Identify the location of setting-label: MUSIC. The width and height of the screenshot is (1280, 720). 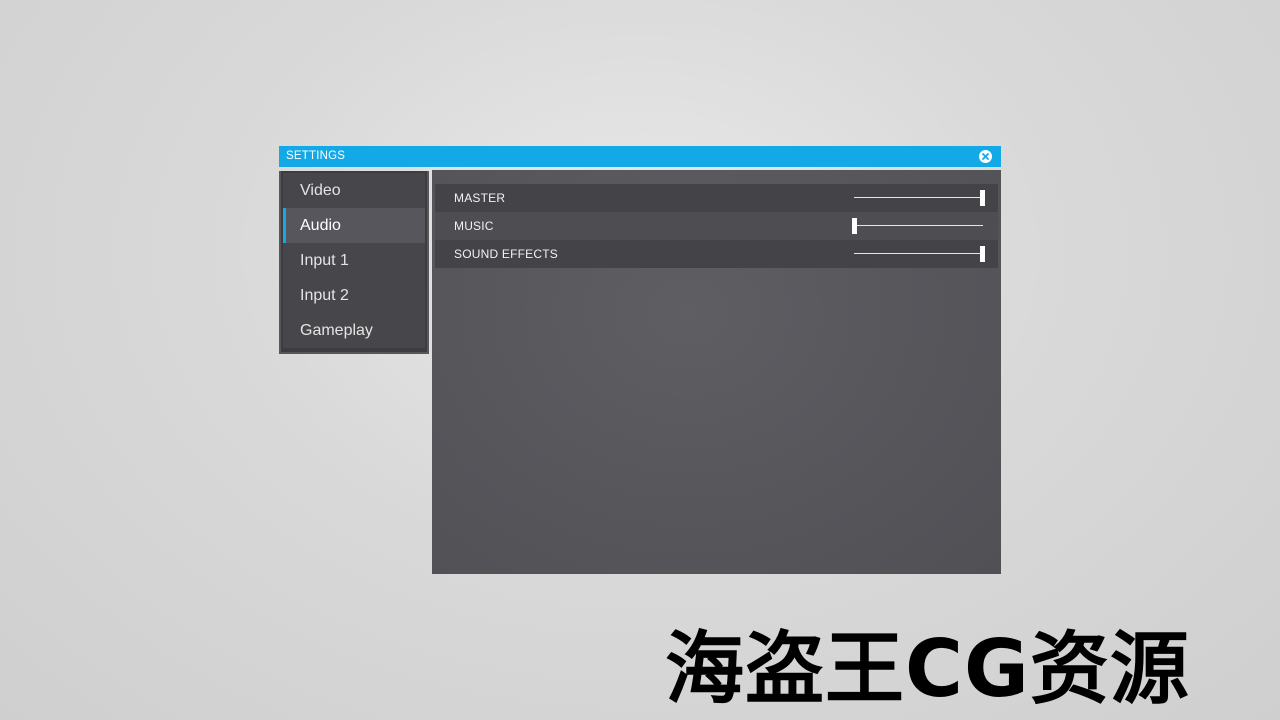
(474, 226).